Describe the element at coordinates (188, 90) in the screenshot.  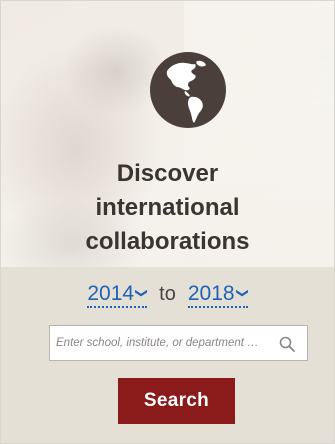
I see `globe-americas-icon` at that location.